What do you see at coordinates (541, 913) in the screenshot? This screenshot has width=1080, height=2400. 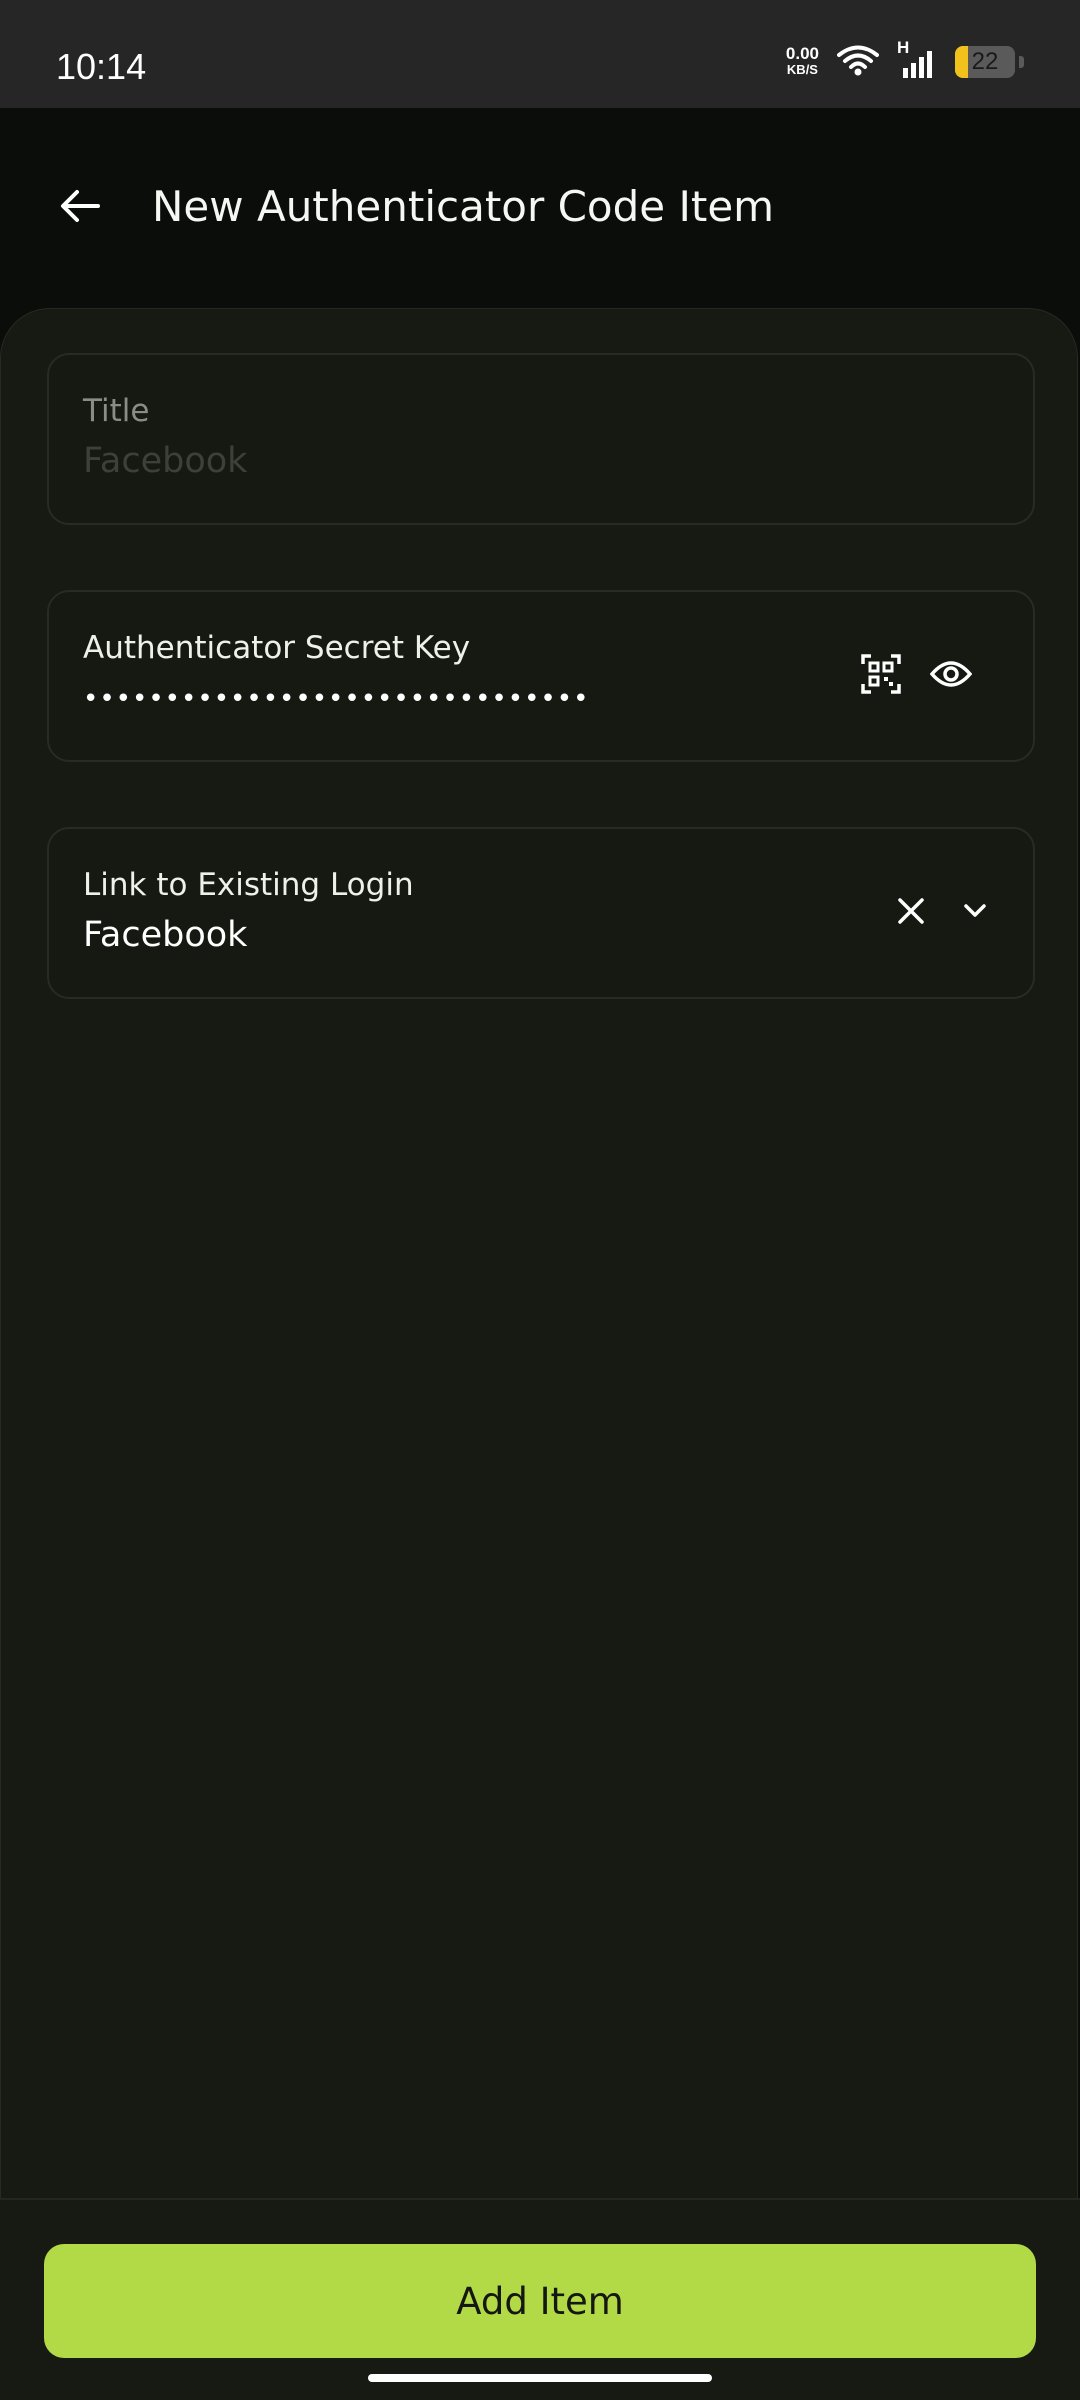 I see `link-login-field: Link to Existing Login Facebook` at bounding box center [541, 913].